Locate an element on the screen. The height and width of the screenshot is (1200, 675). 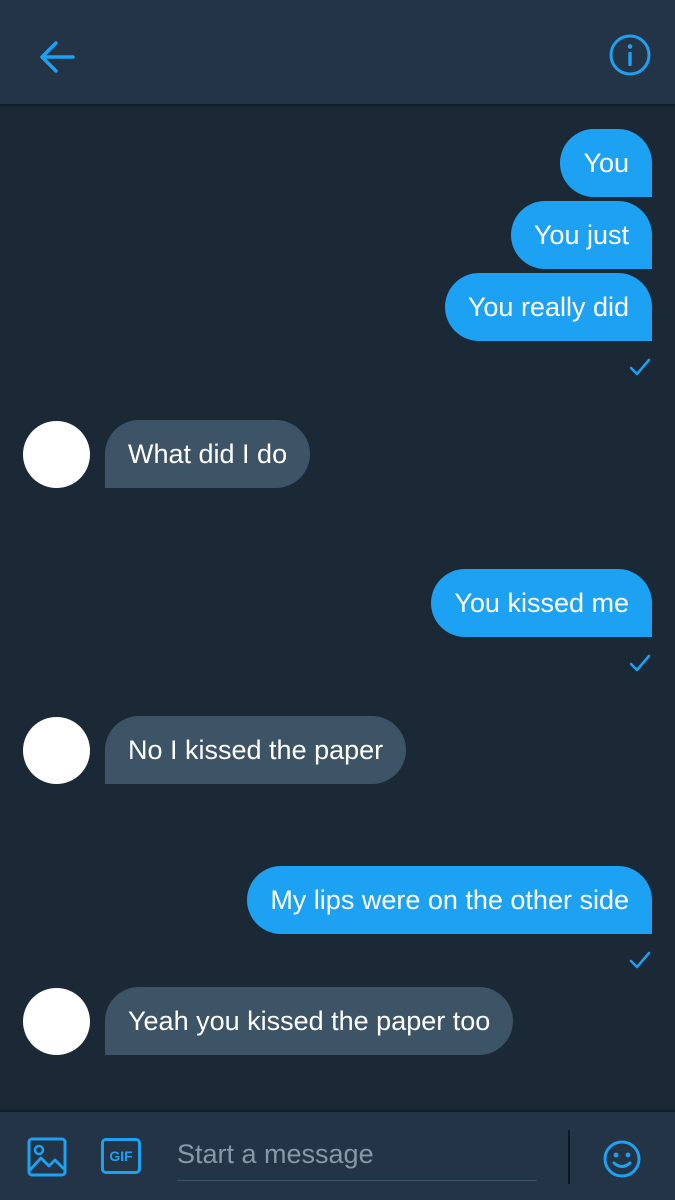
smiley-icon is located at coordinates (622, 1159).